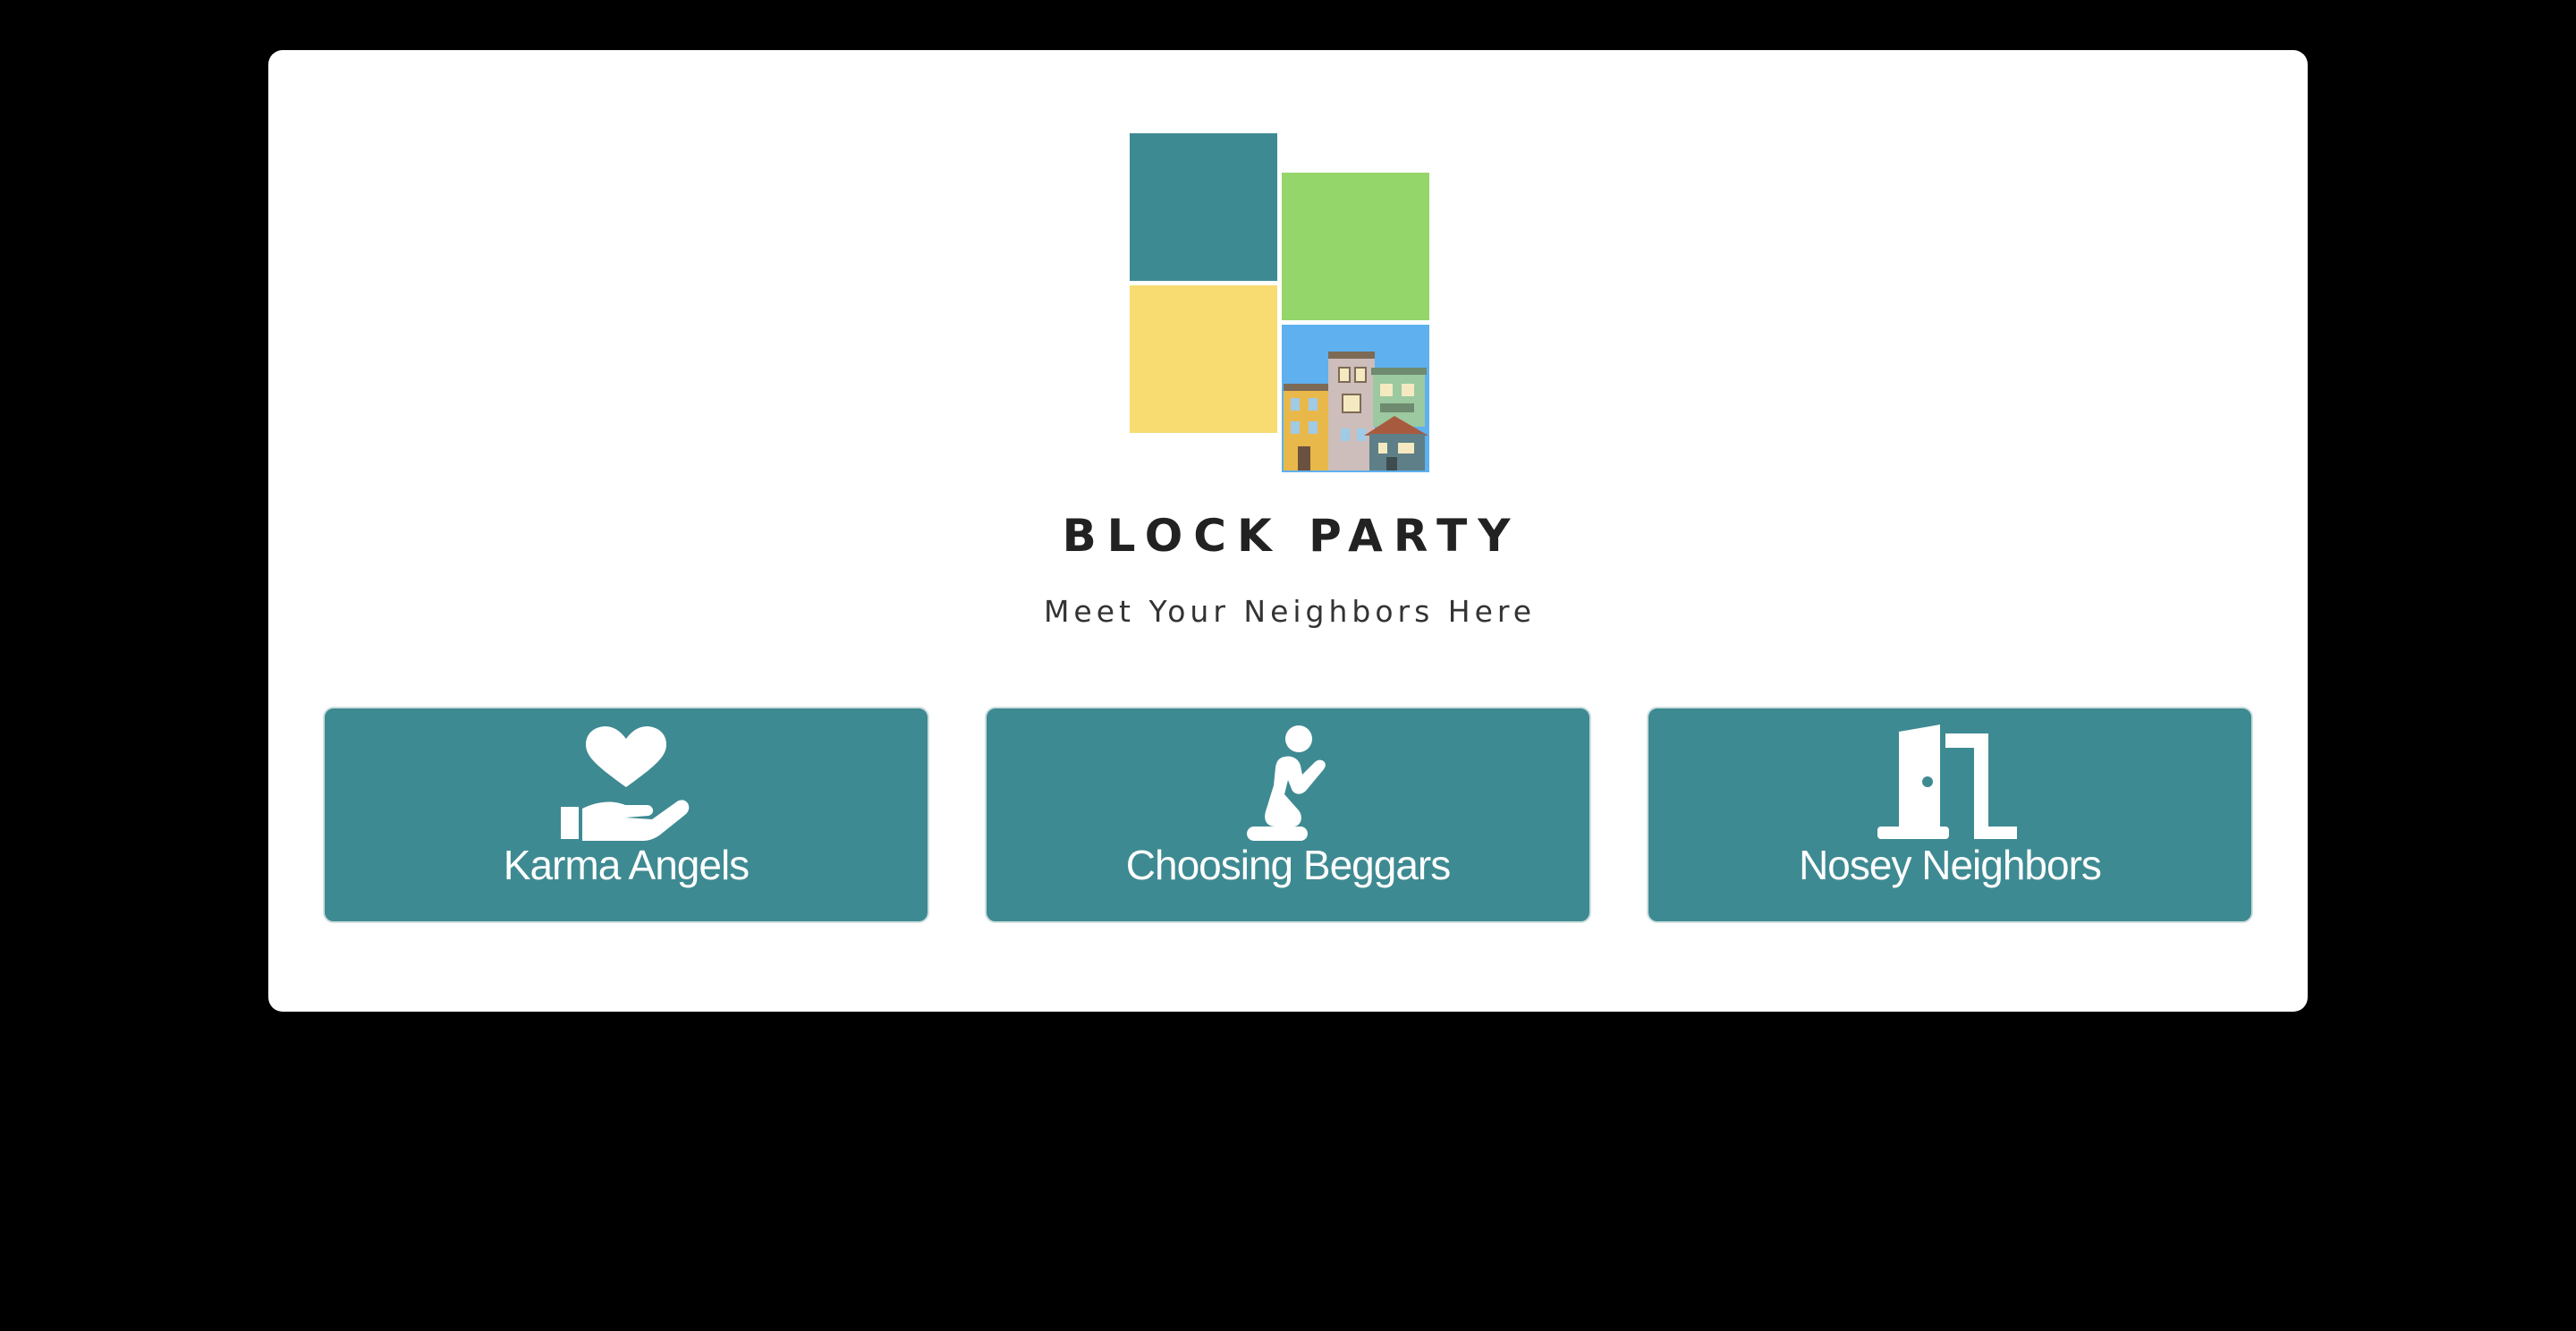  I want to click on heart-in-hand-icon, so click(626, 783).